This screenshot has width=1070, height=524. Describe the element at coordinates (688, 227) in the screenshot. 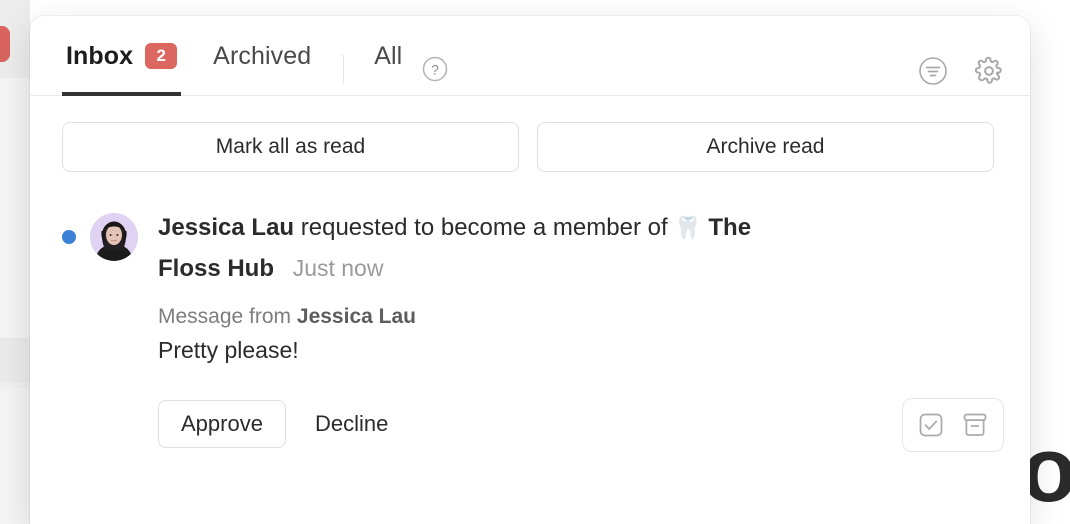

I see `group-emoji-icon: 🦷` at that location.